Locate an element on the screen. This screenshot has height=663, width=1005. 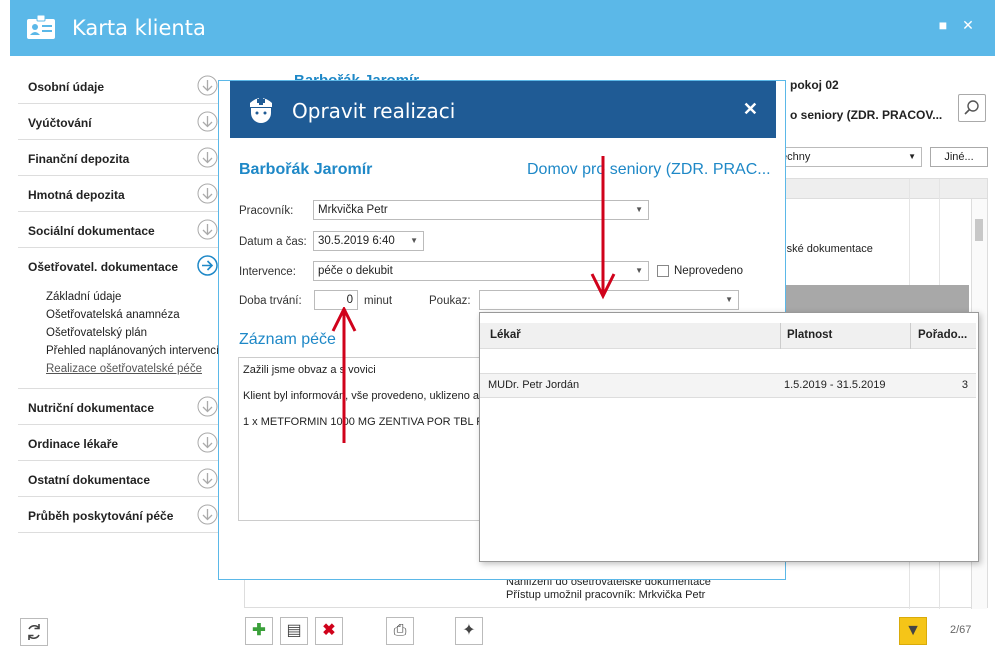
row-validity: 1.5.2019 - 31.5.2019 is located at coordinates (835, 385).